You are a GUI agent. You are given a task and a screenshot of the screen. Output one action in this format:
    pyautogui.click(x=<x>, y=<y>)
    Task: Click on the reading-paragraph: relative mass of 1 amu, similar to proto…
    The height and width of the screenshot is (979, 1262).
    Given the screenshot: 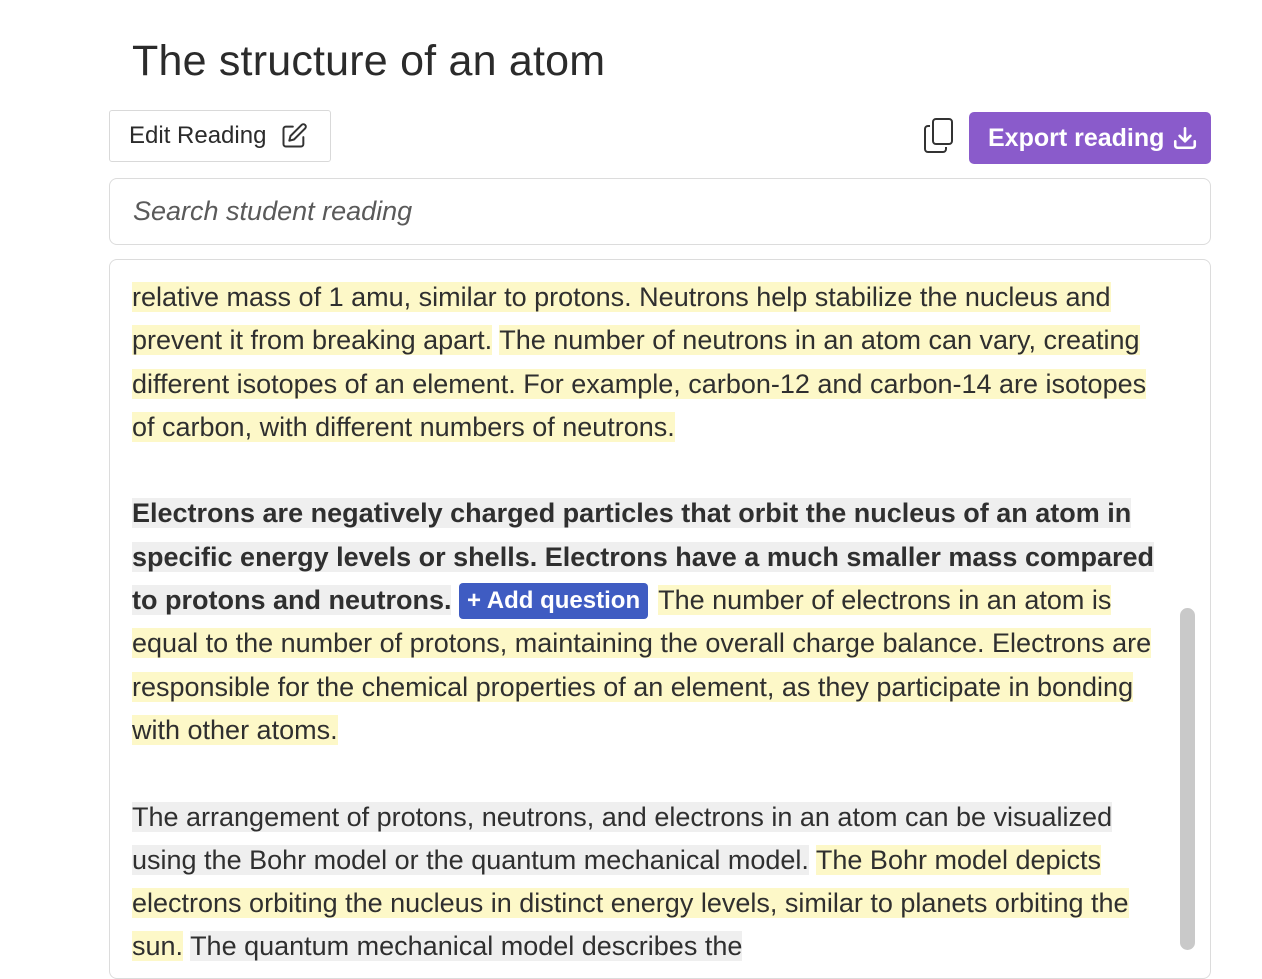 What is the action you would take?
    pyautogui.click(x=652, y=362)
    